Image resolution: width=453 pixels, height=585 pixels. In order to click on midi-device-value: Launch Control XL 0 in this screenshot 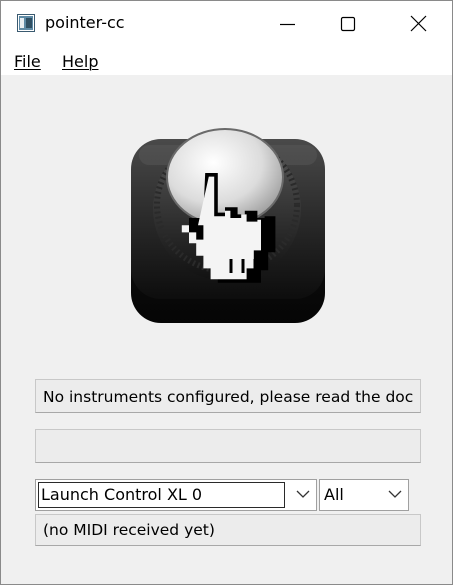, I will do `click(122, 494)`.